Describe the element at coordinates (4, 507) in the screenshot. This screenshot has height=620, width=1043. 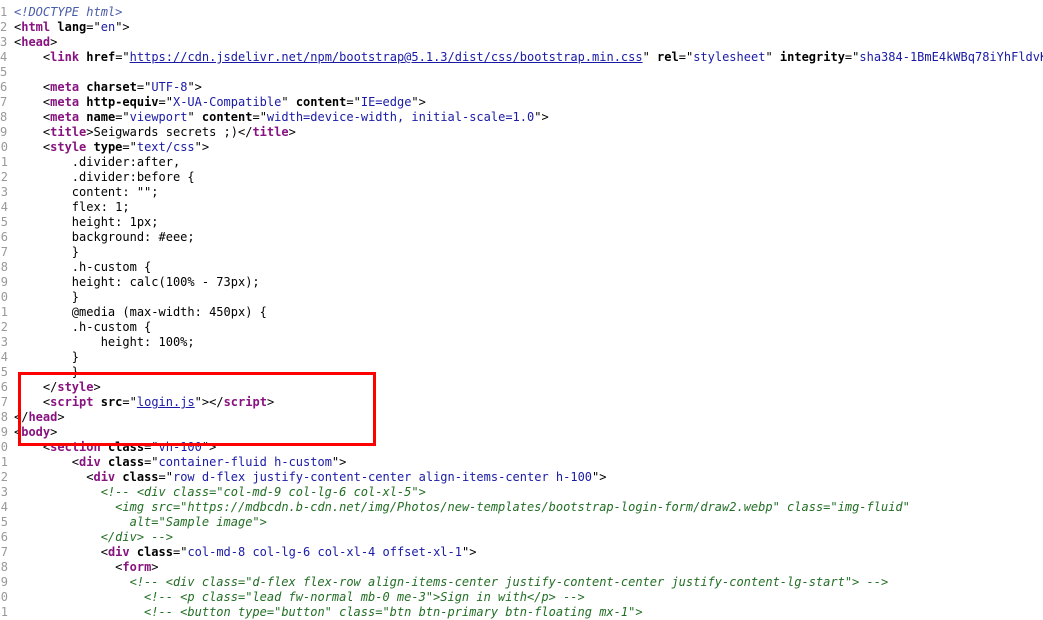
I see `line-number: 34` at that location.